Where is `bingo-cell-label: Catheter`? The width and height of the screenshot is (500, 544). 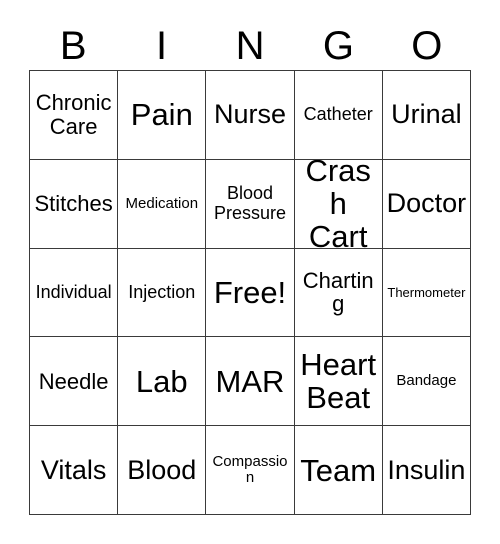
bingo-cell-label: Catheter is located at coordinates (338, 114).